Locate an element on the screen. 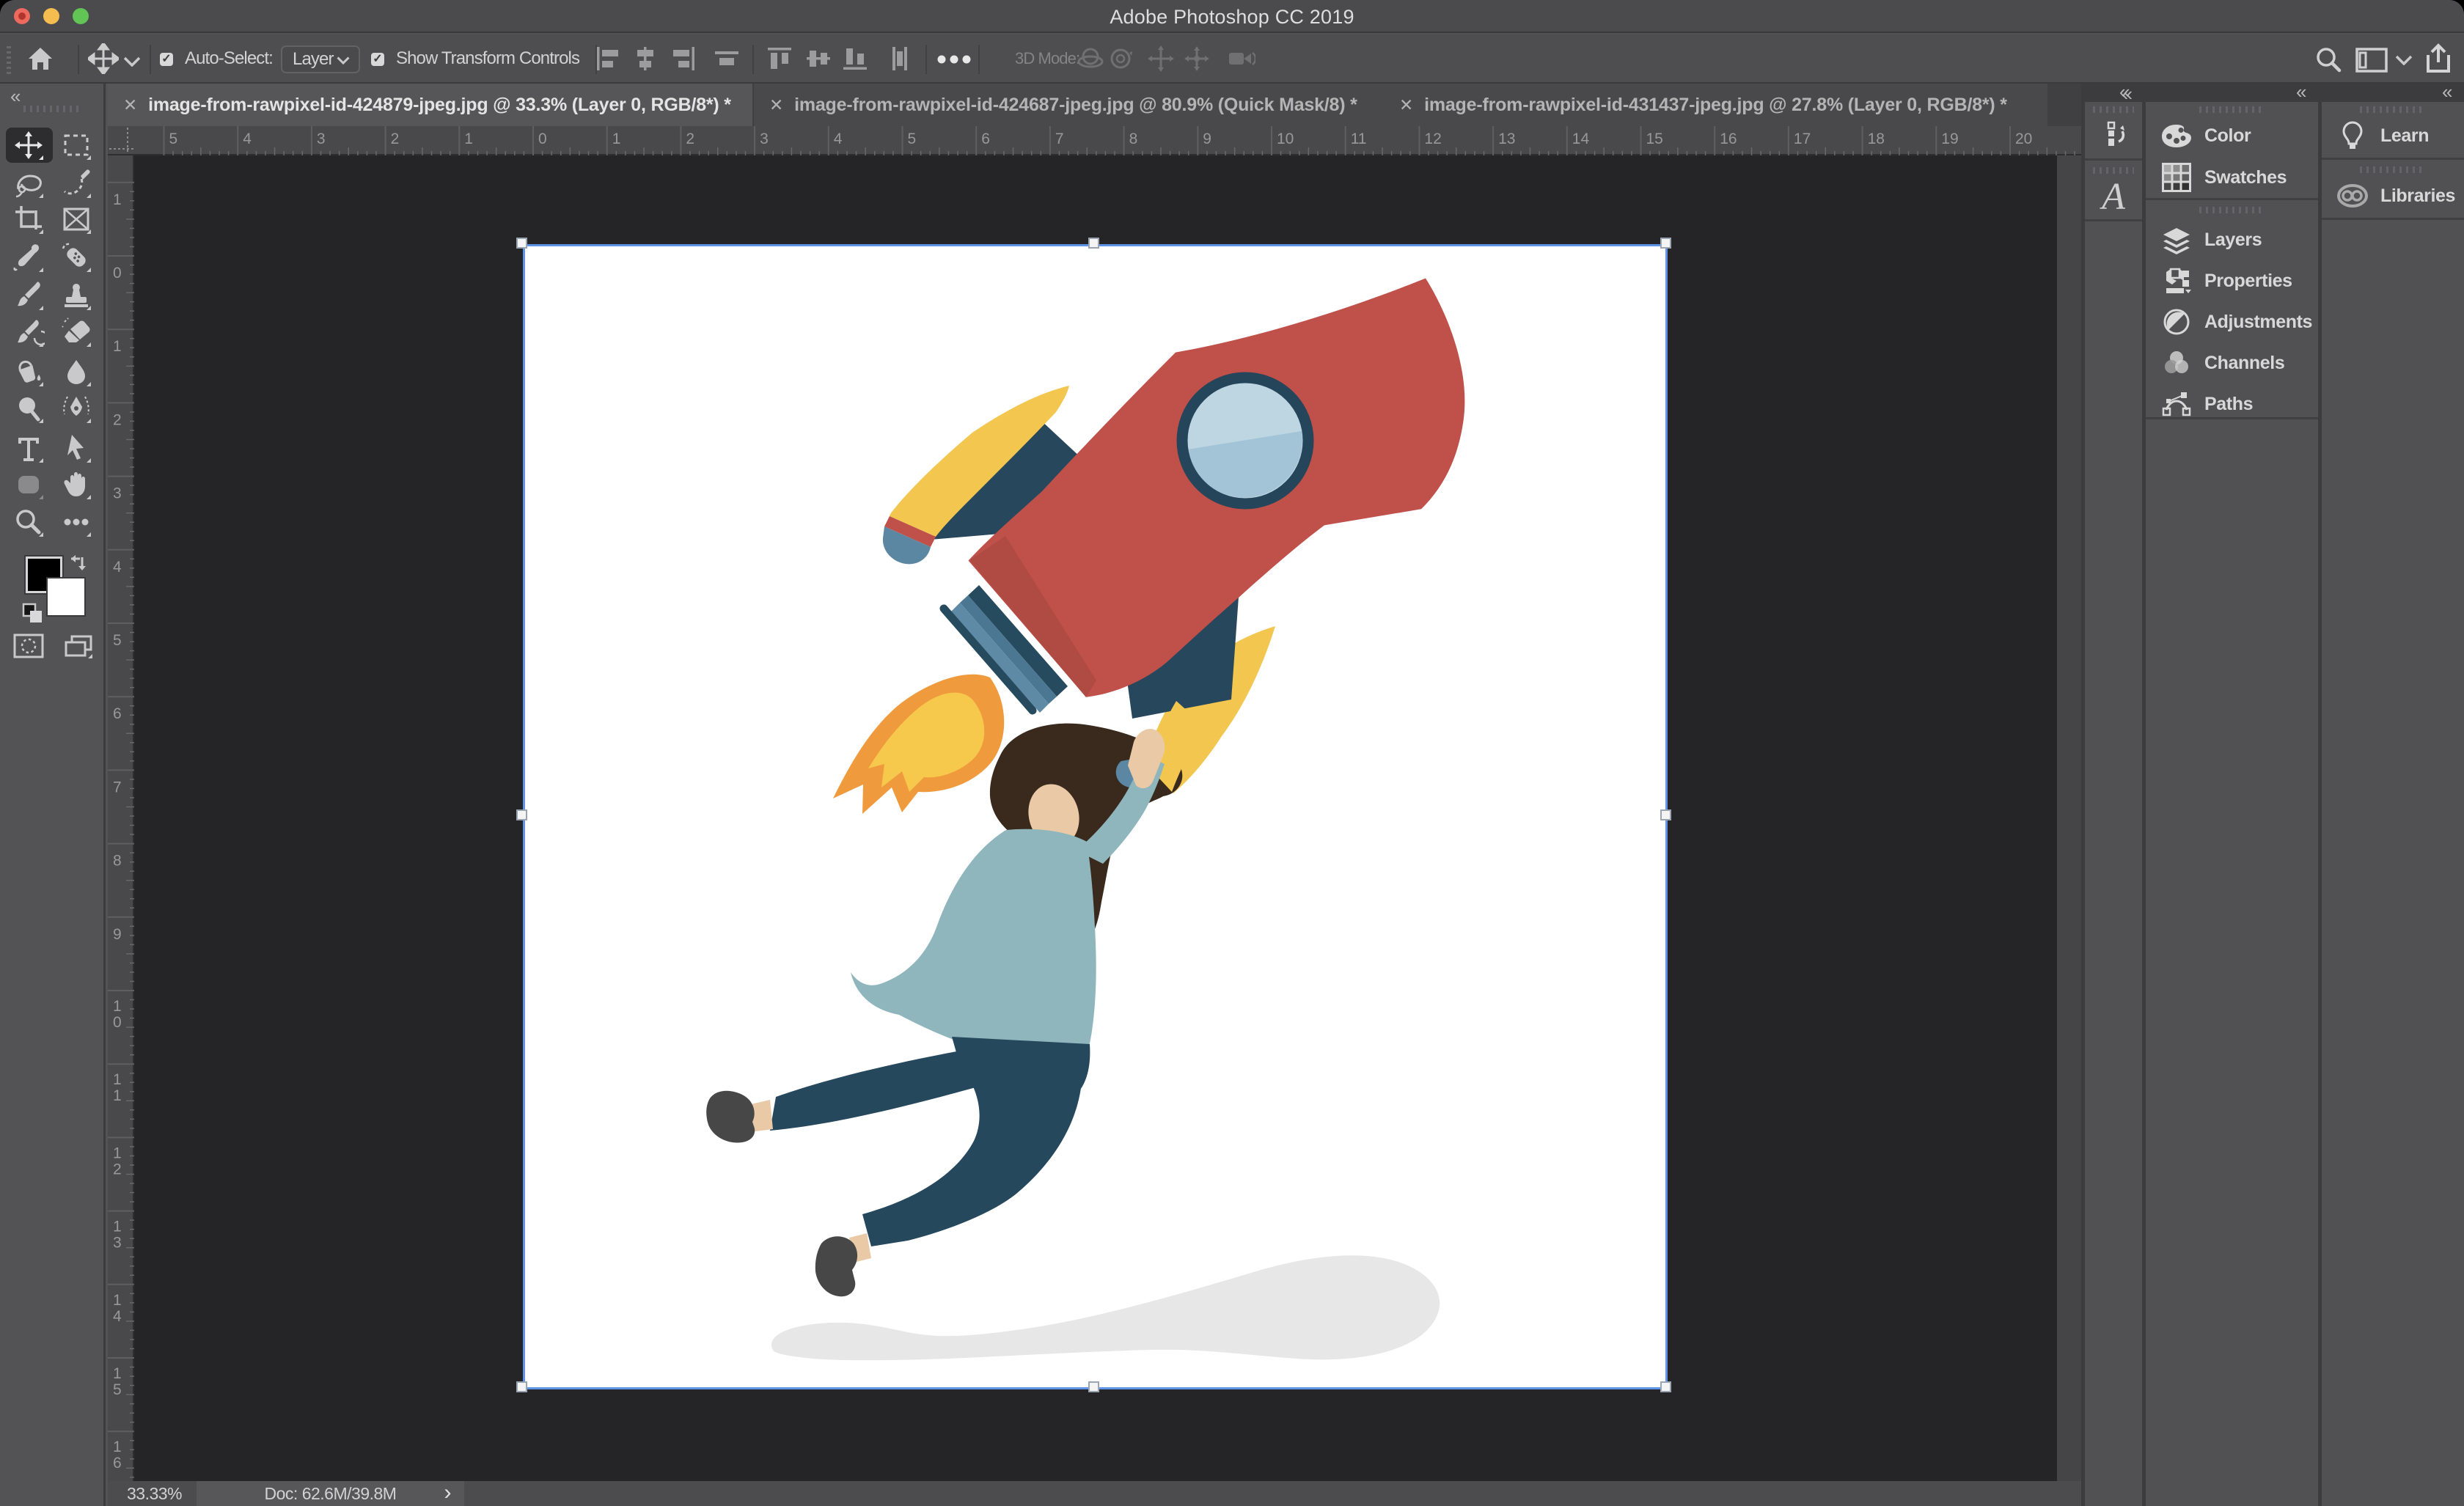  svg-text: 16 is located at coordinates (1728, 139).